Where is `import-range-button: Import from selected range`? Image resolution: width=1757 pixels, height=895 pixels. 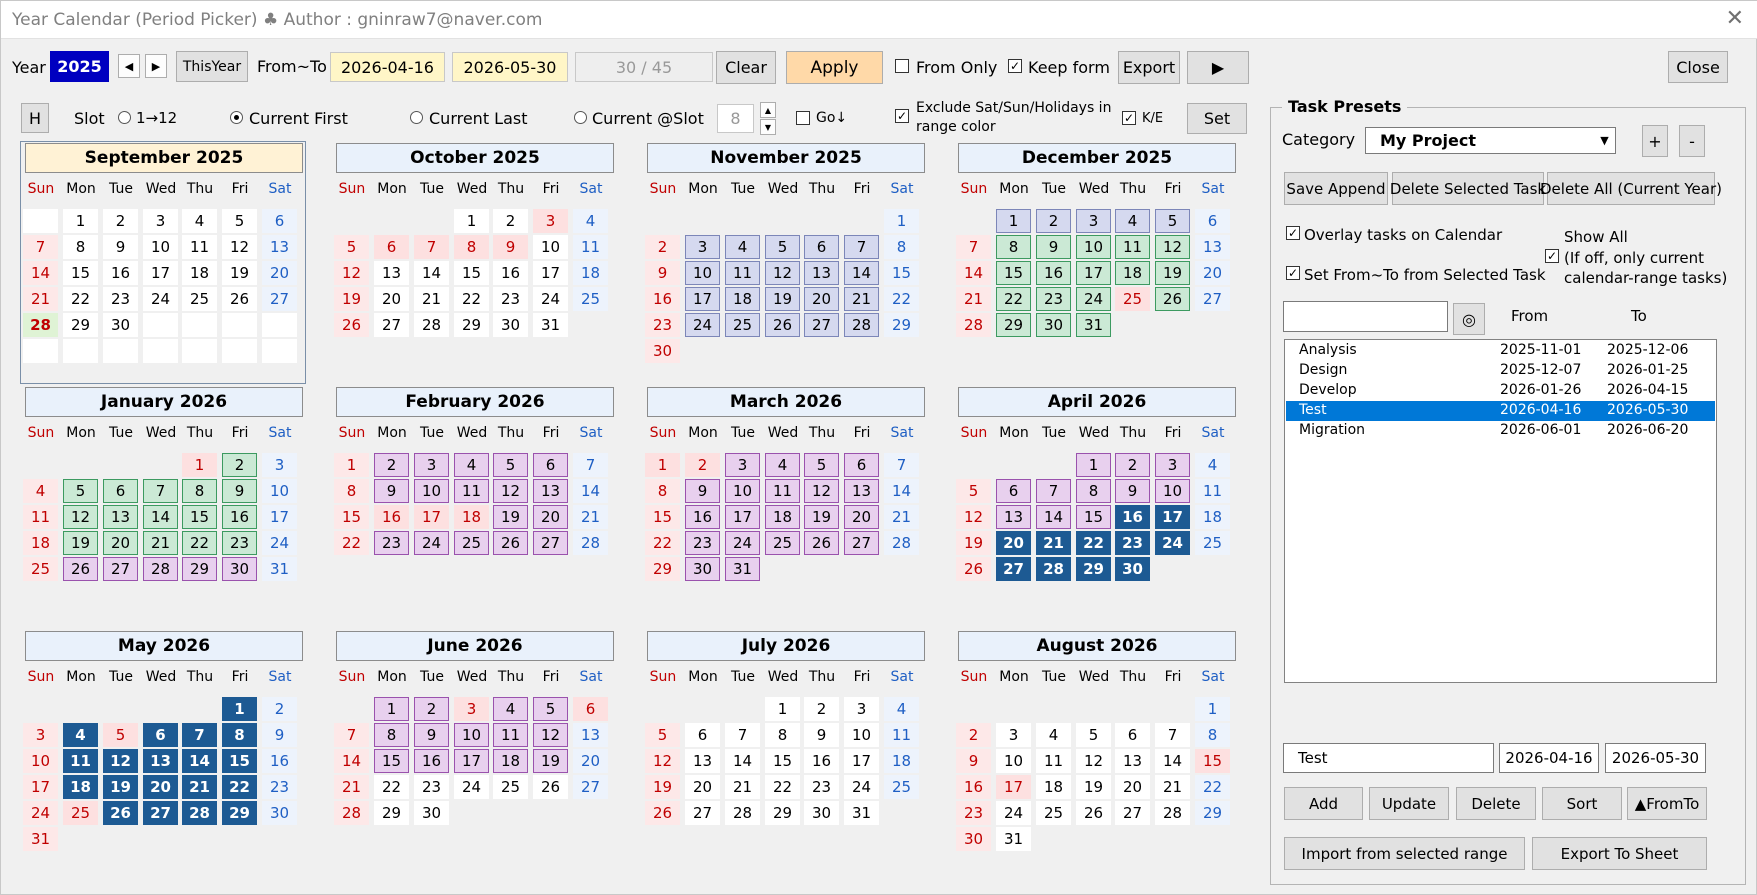
import-range-button: Import from selected range is located at coordinates (1404, 853).